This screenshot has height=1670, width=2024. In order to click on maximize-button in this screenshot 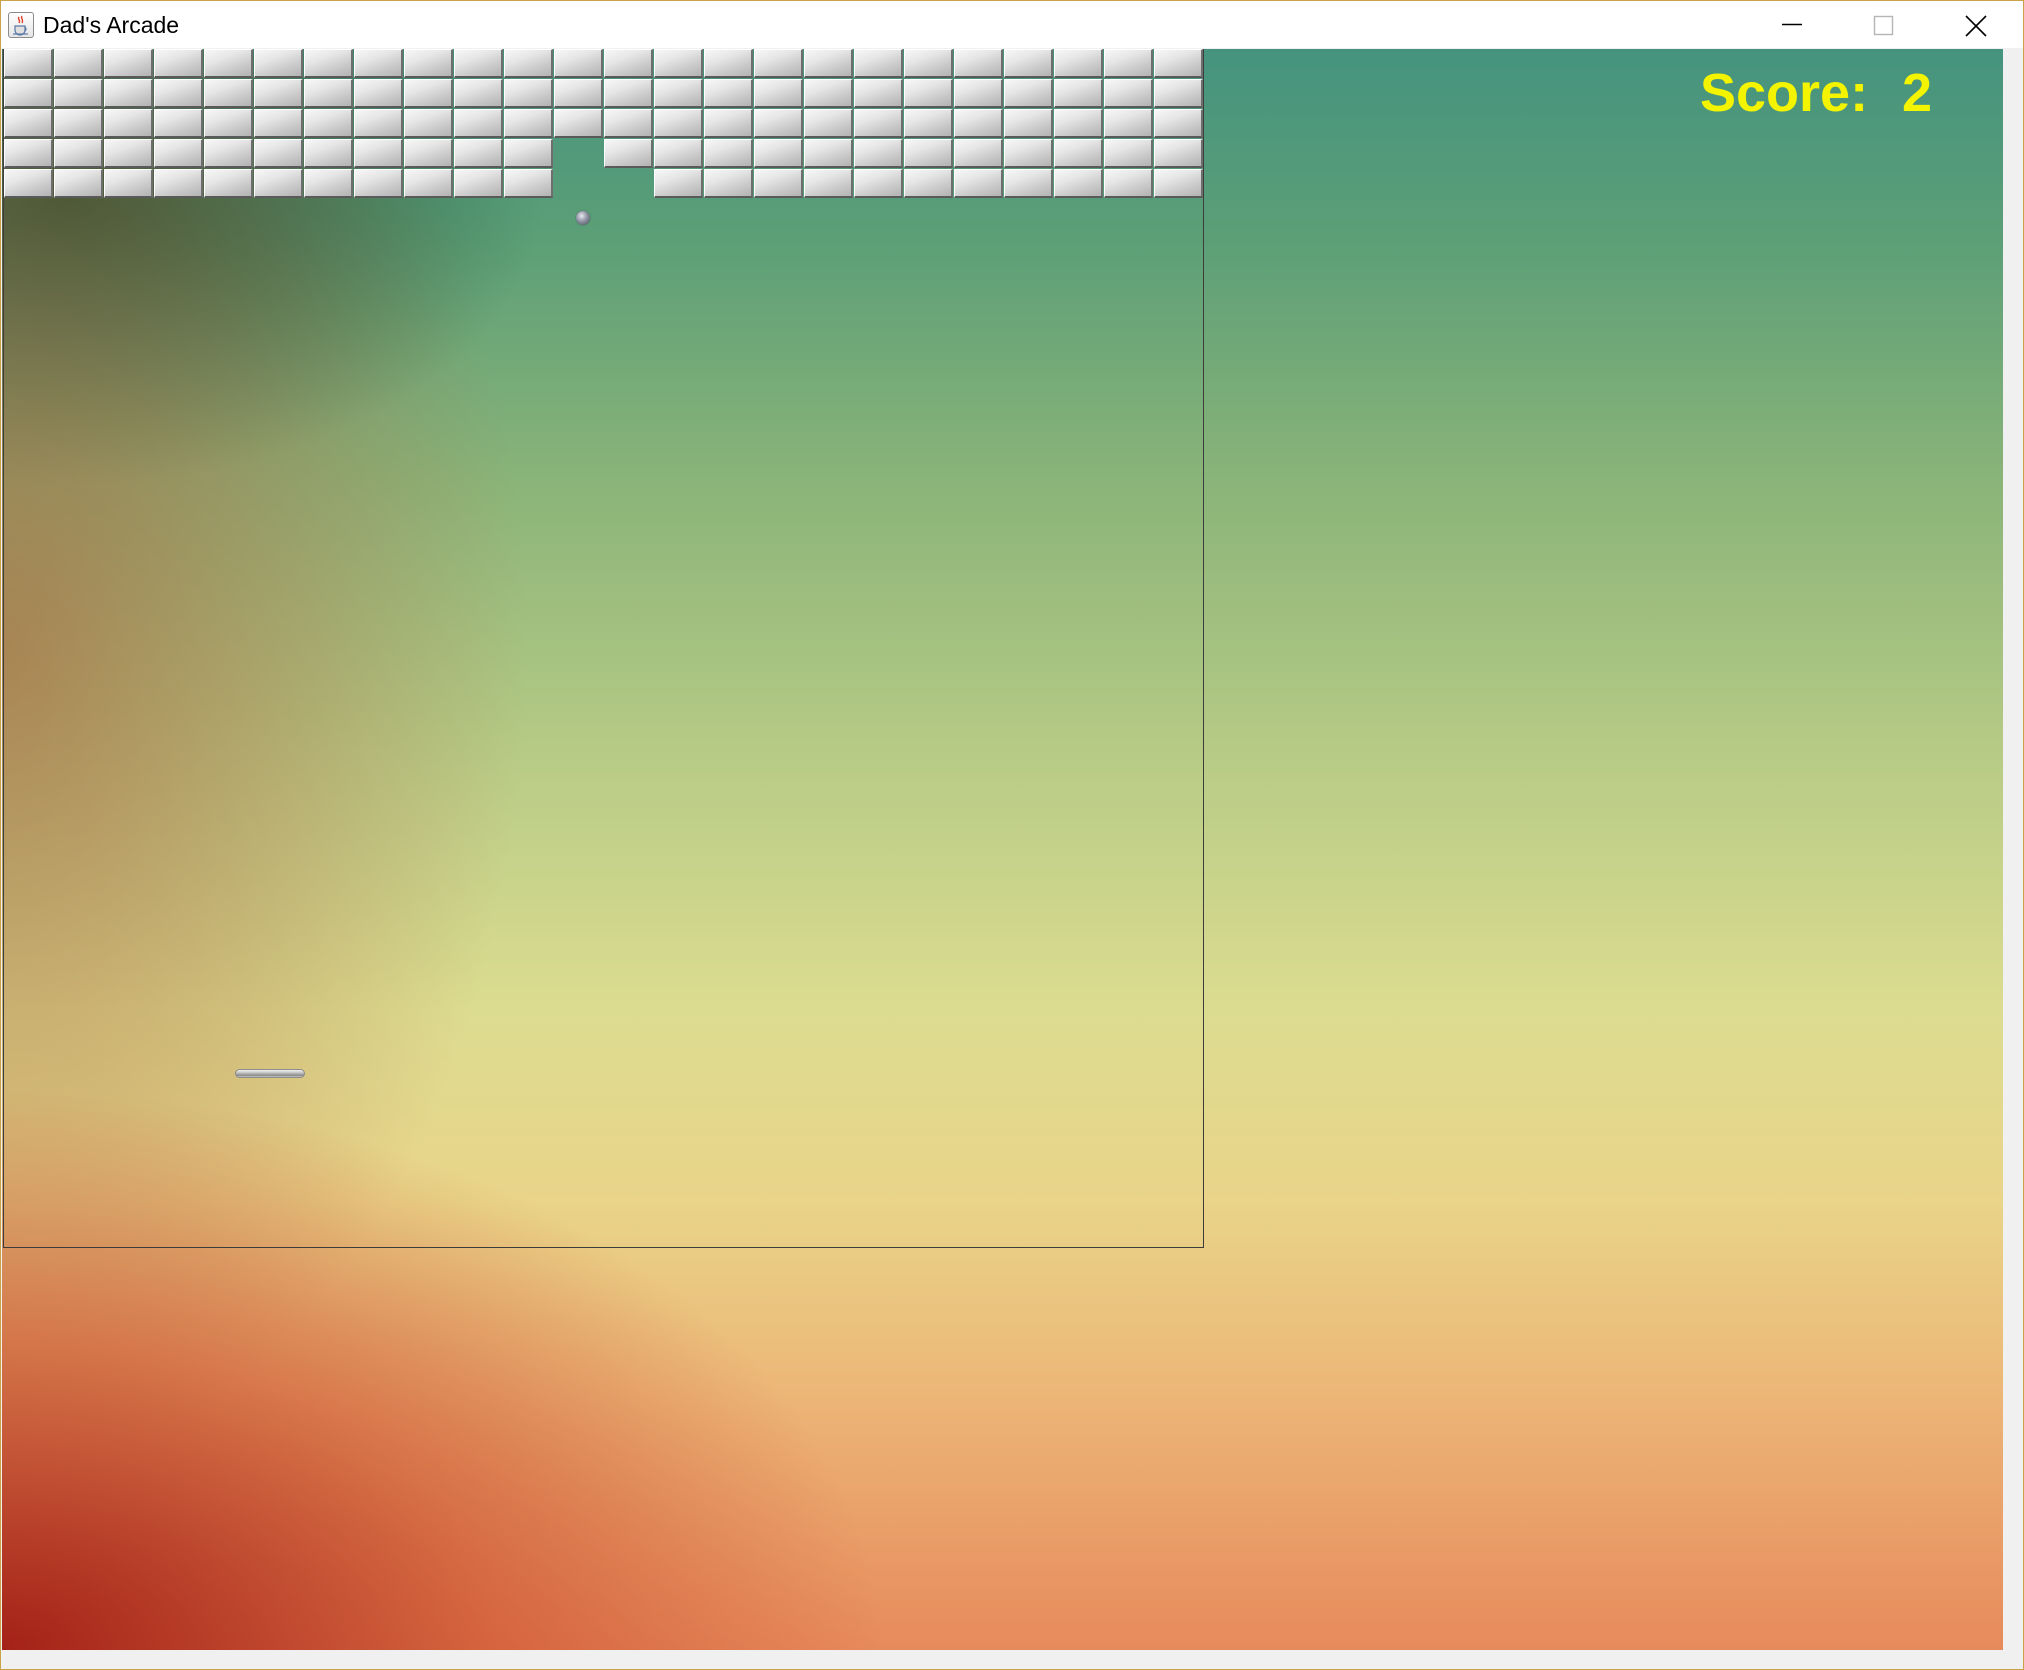, I will do `click(1884, 24)`.